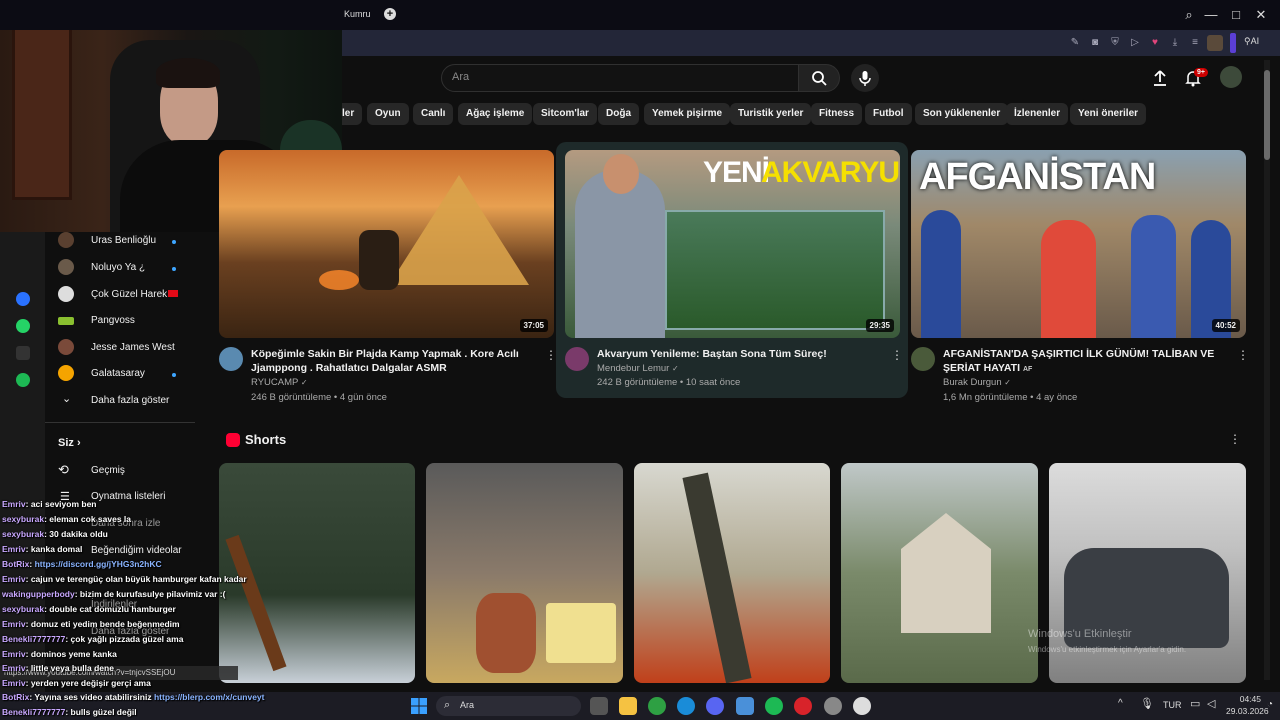  Describe the element at coordinates (123, 240) in the screenshot. I see `sidebar-sub-uras: Uras Benlioğlu` at that location.